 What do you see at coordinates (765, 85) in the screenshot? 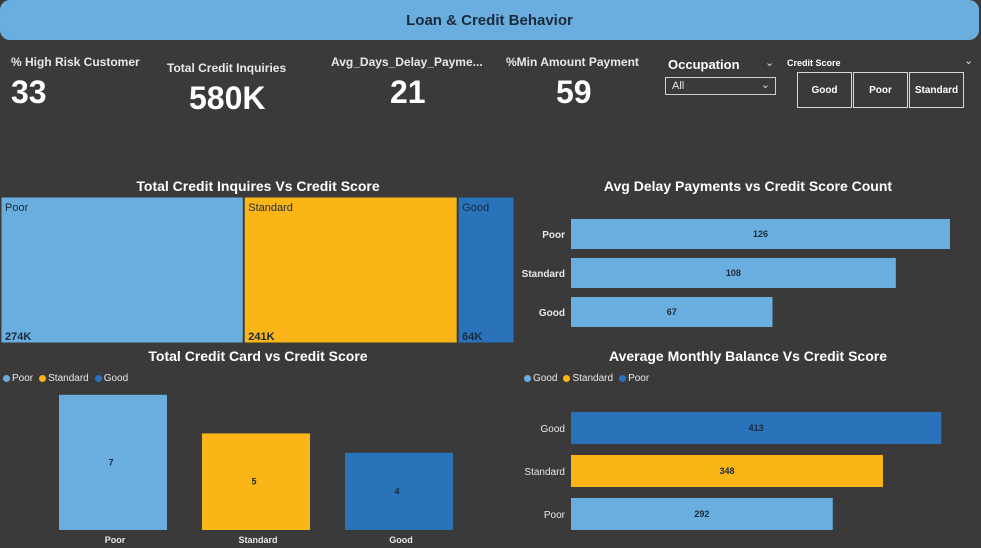
I see `dropdown-chevron-icon: ⌄` at bounding box center [765, 85].